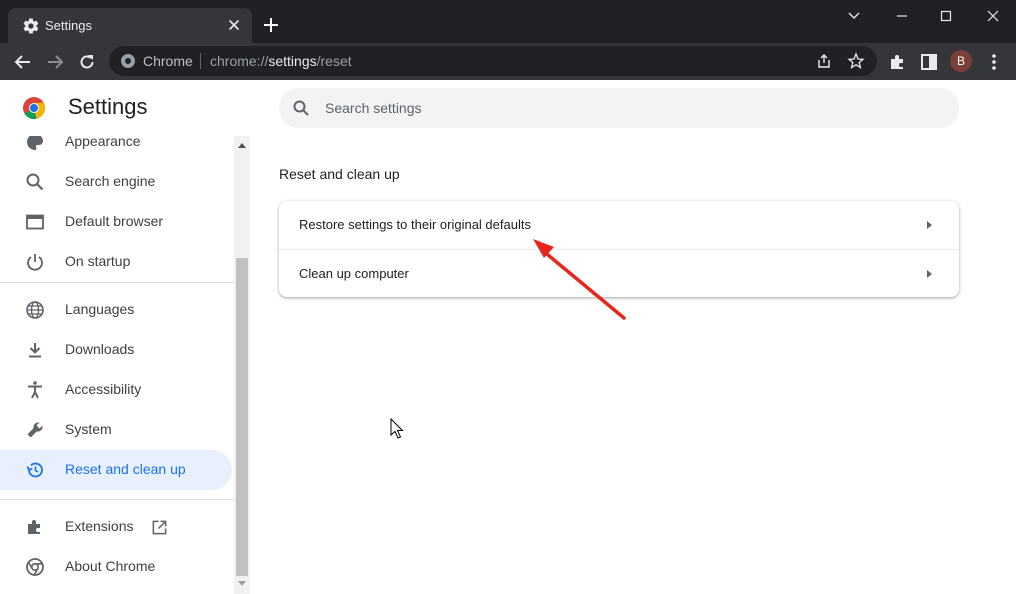 This screenshot has height=594, width=1016. What do you see at coordinates (854, 16) in the screenshot?
I see `tab-search-chevron-icon` at bounding box center [854, 16].